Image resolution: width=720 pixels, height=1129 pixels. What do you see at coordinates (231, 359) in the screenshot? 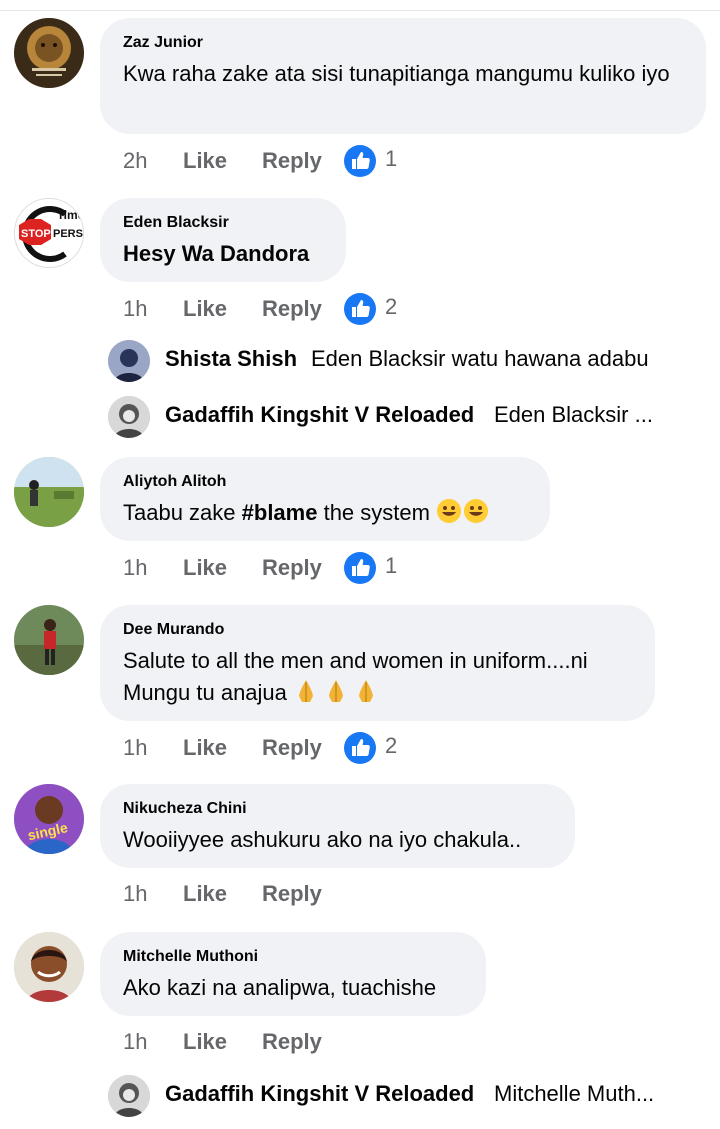
I see `reply-author: Shista Shish` at bounding box center [231, 359].